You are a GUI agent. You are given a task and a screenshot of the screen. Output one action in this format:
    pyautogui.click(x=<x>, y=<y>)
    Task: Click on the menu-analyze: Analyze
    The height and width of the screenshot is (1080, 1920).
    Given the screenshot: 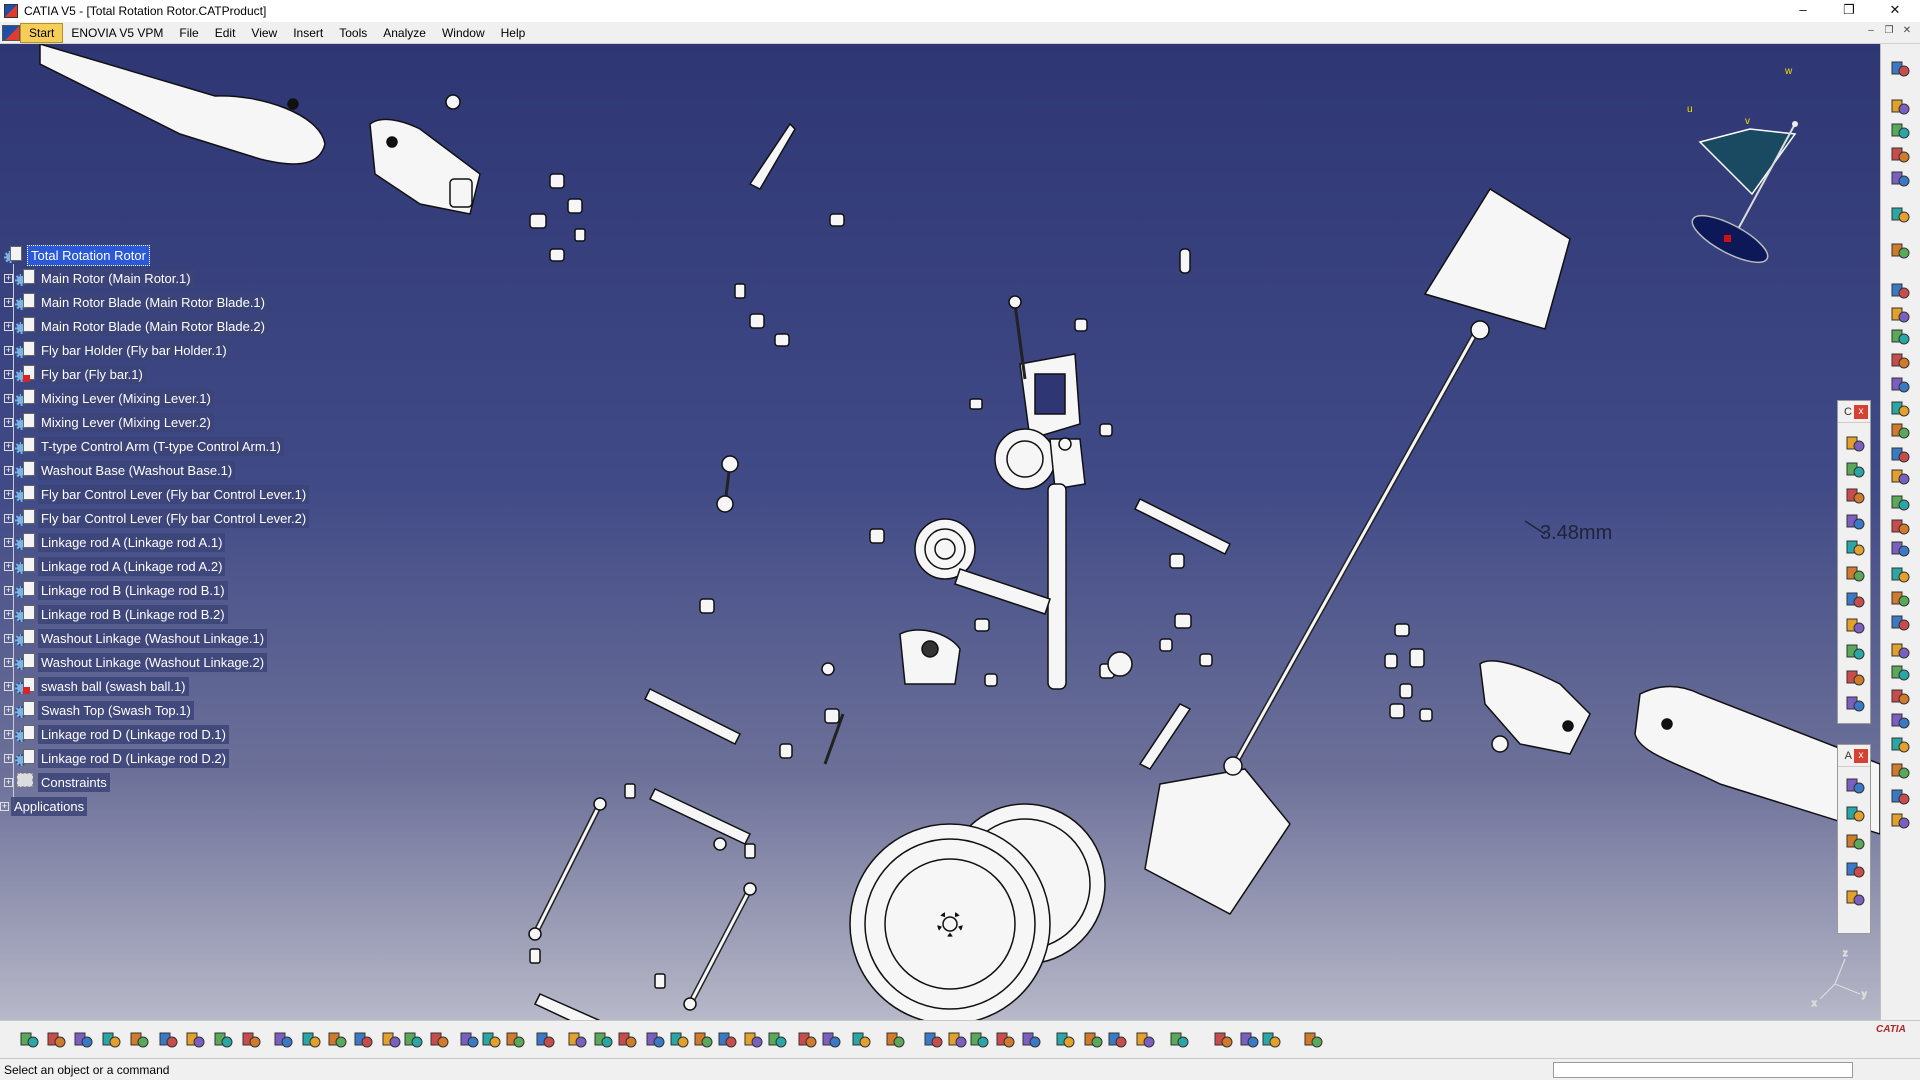 What is the action you would take?
    pyautogui.click(x=404, y=33)
    